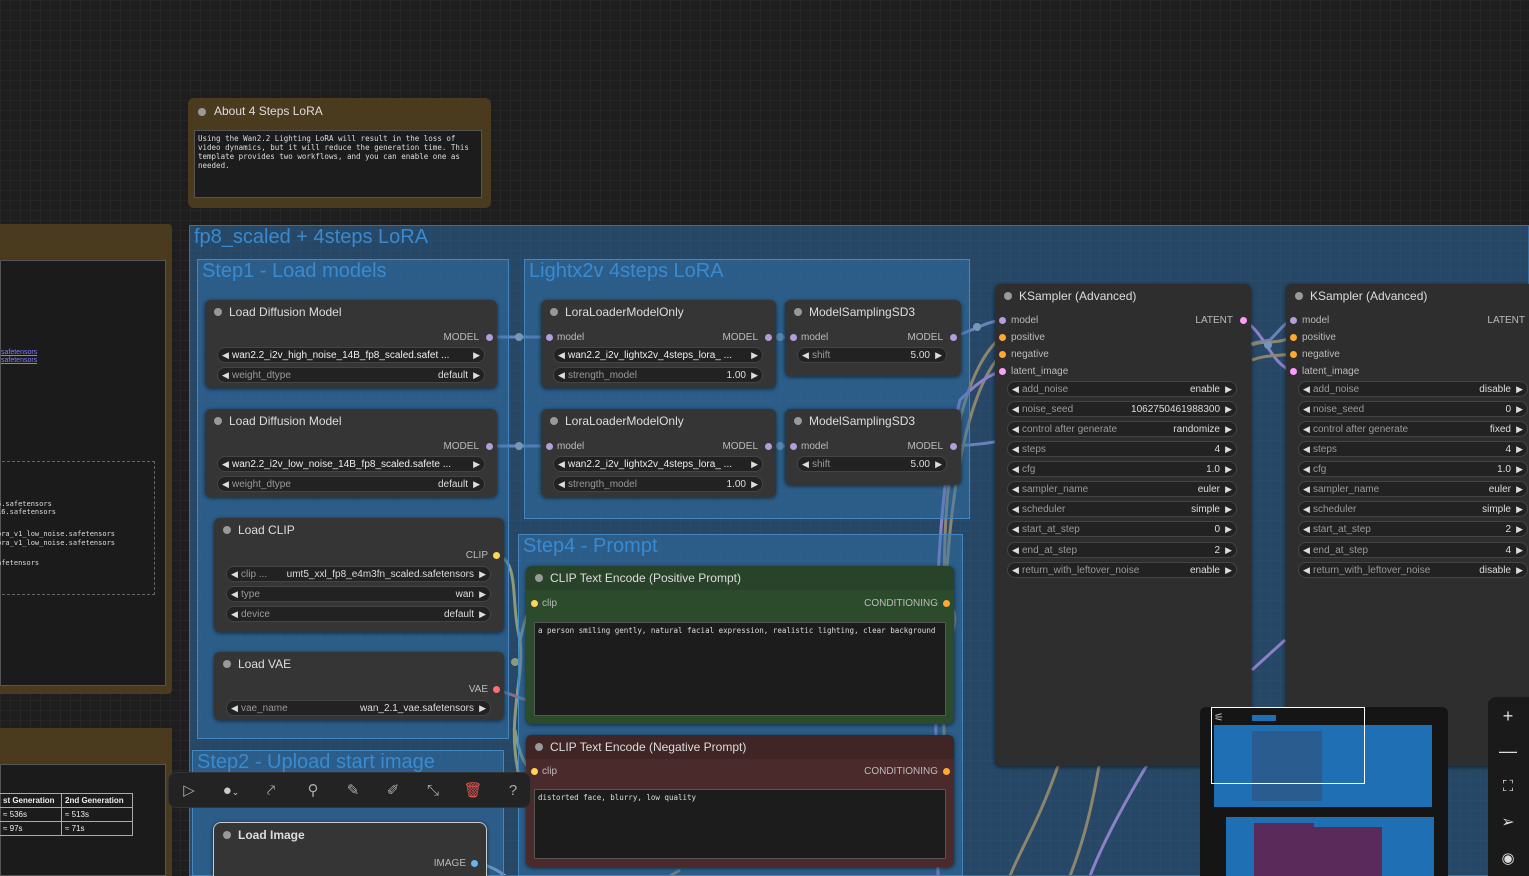 This screenshot has height=876, width=1529. What do you see at coordinates (496, 689) in the screenshot?
I see `vae-output-pin` at bounding box center [496, 689].